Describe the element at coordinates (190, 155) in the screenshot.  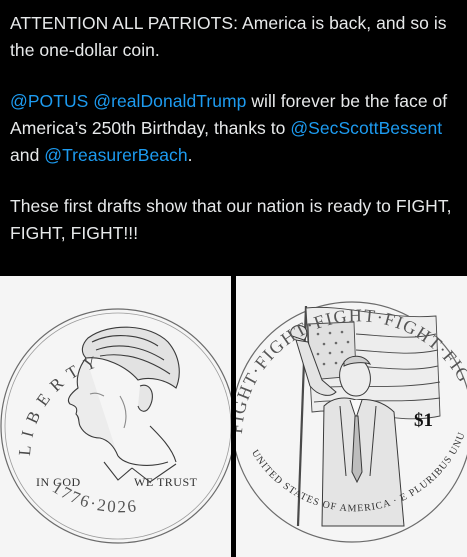
I see `tweet-text-end: .` at that location.